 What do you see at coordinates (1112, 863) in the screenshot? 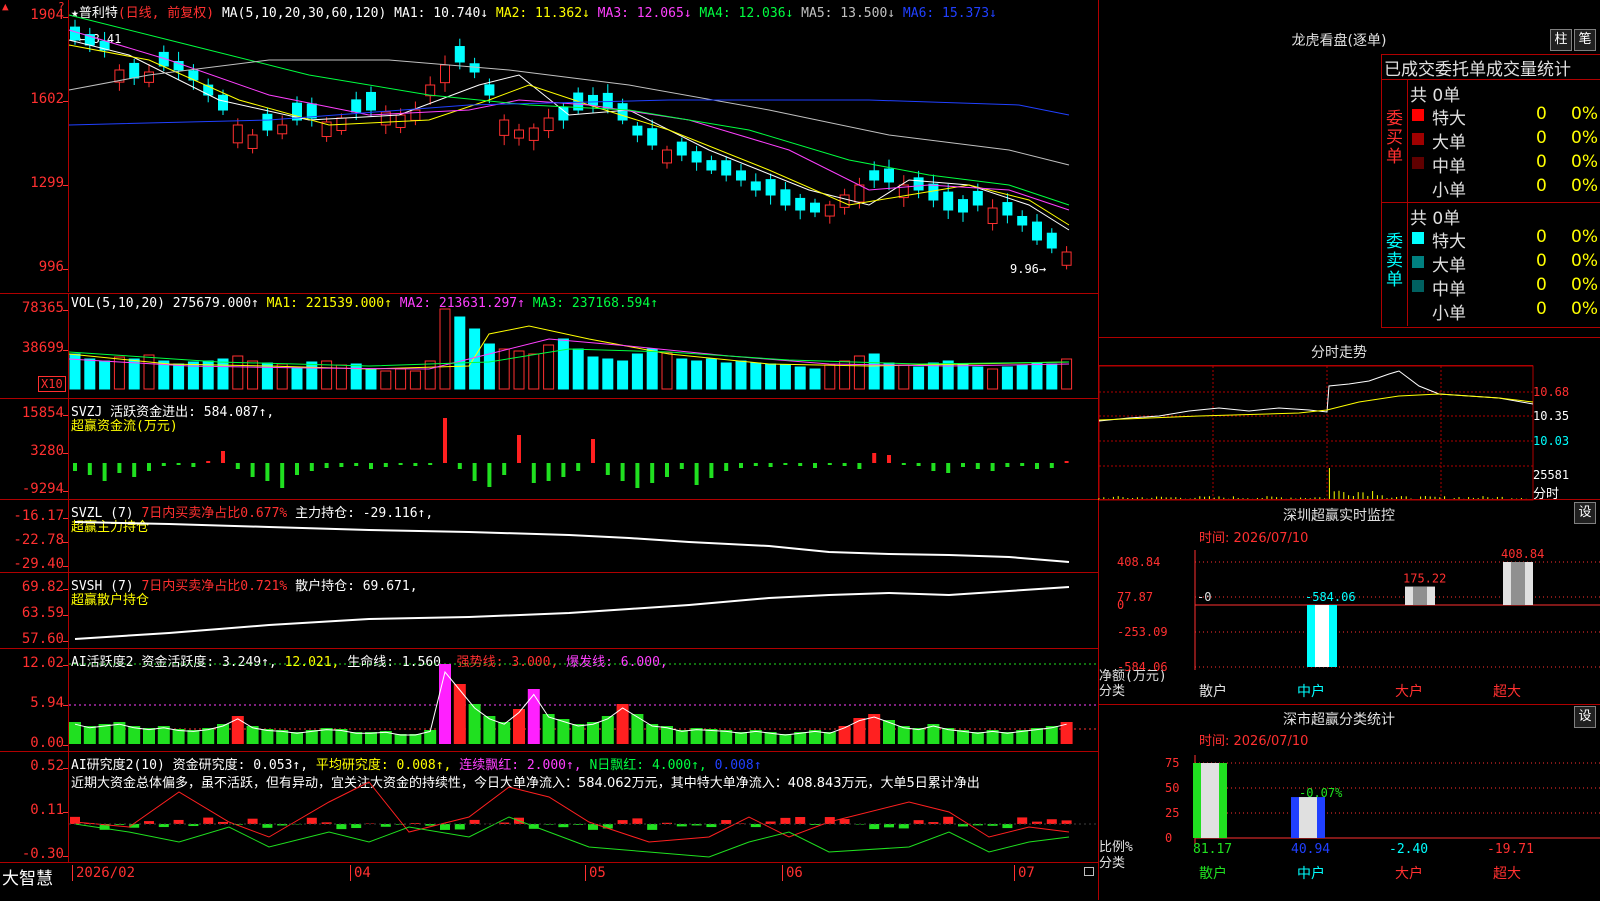
I see `class-x-title: 分类` at bounding box center [1112, 863].